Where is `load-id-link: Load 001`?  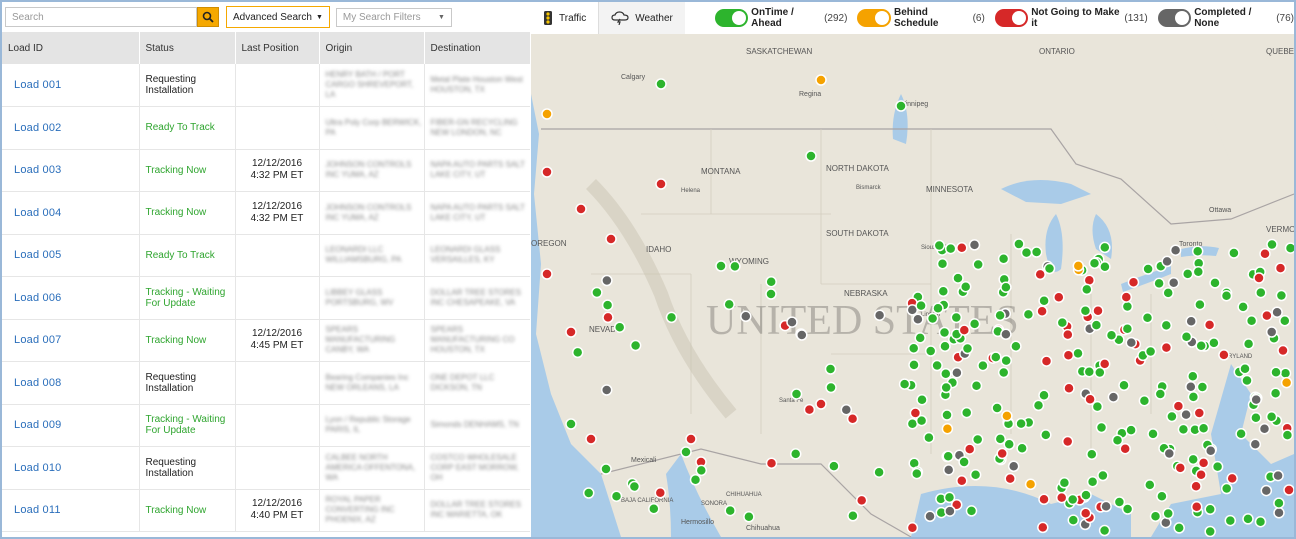
load-id-link: Load 001 is located at coordinates (71, 85).